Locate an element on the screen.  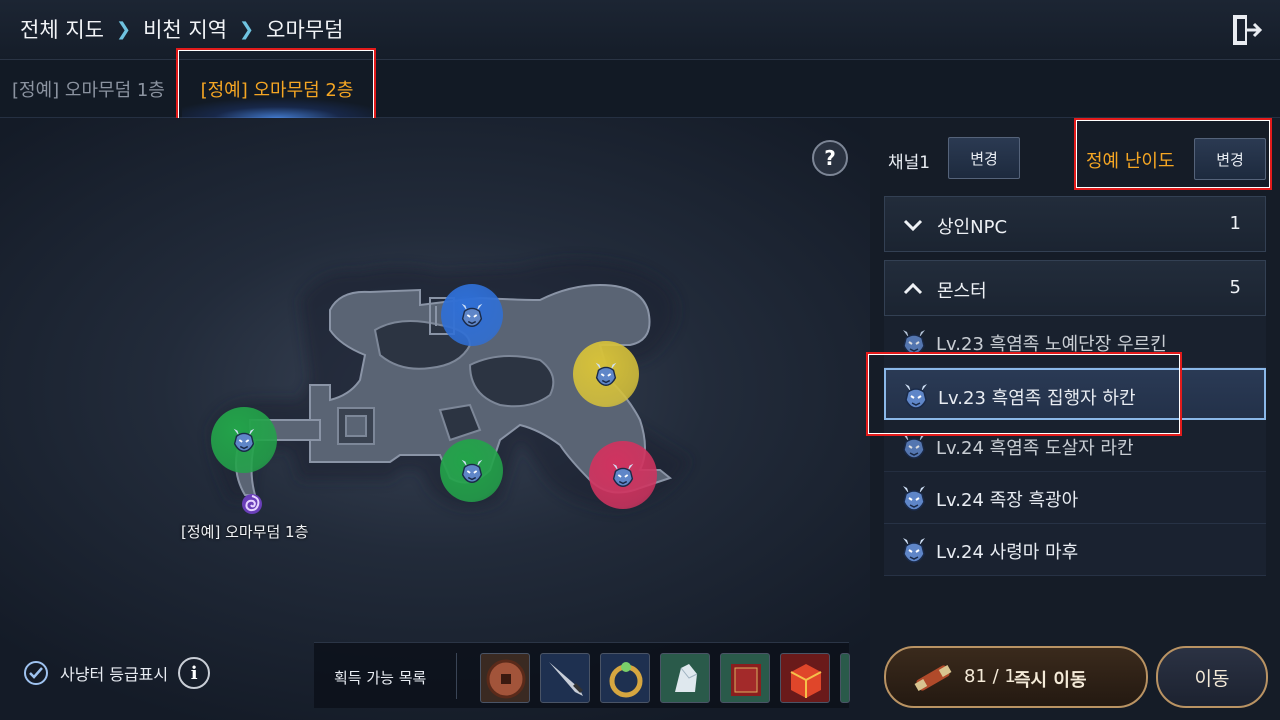
chevron-up-icon is located at coordinates (913, 288).